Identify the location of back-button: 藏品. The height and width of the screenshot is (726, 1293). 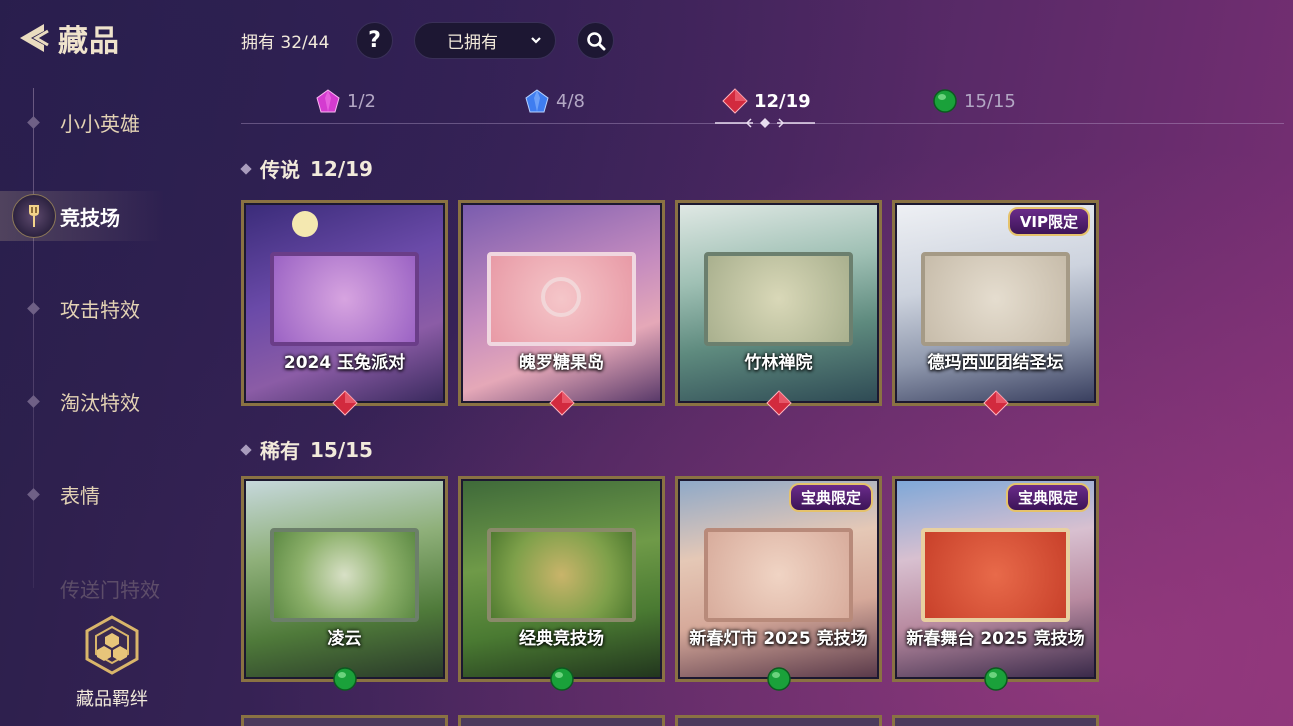
(67, 38).